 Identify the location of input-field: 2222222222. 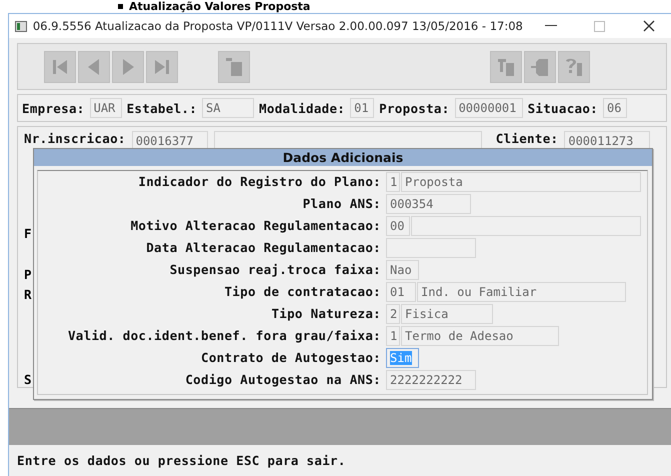
(431, 380).